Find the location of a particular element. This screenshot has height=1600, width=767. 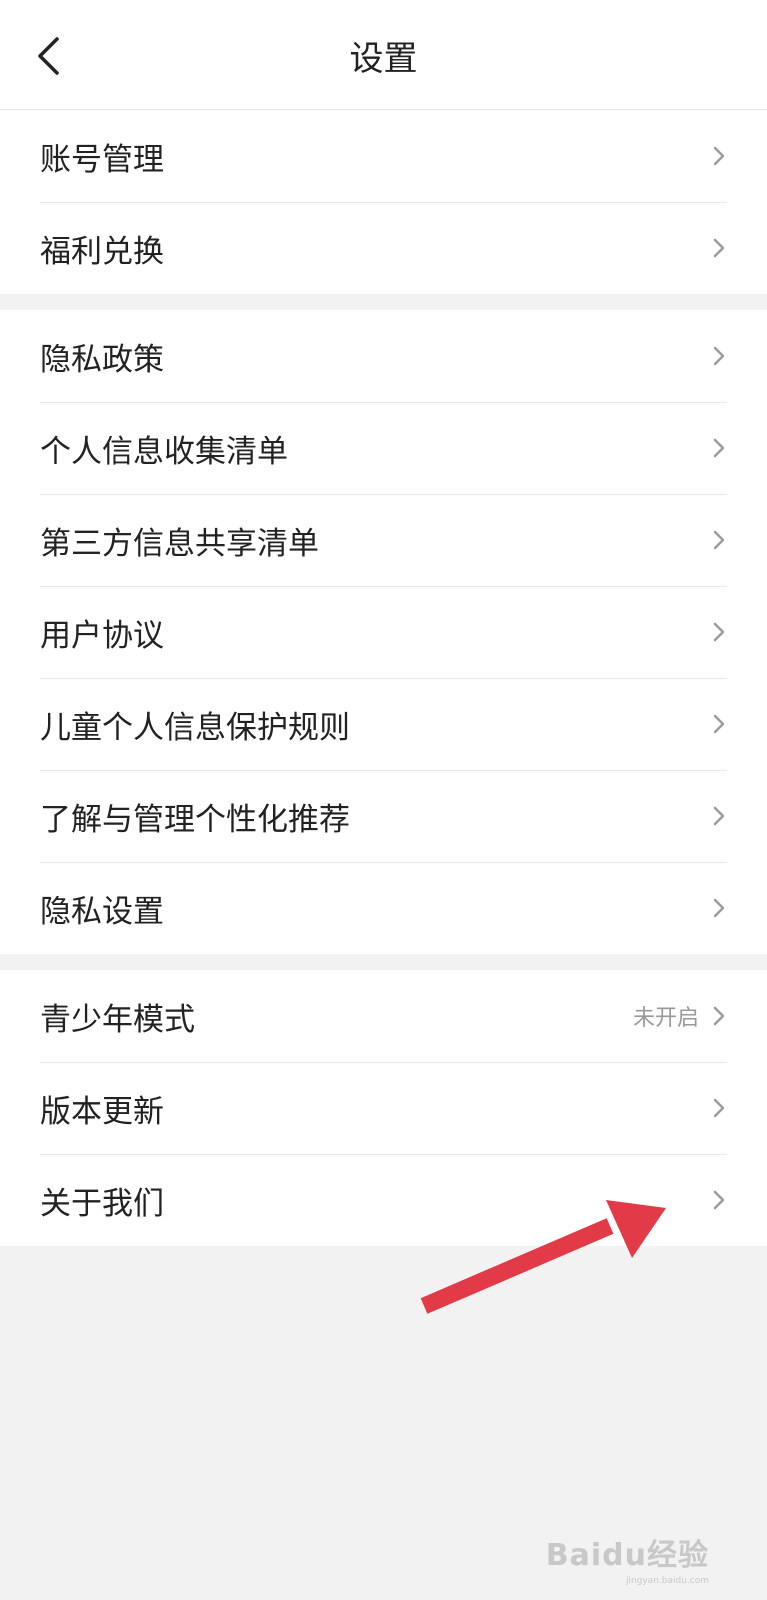

teen-mode-status: 未开启 is located at coordinates (665, 1018).